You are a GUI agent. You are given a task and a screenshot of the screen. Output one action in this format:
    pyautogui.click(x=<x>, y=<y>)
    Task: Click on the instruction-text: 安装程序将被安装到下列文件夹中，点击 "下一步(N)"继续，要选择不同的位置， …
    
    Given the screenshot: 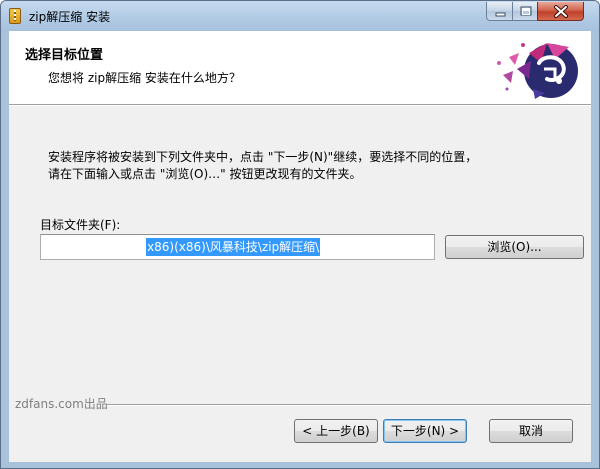 What is the action you would take?
    pyautogui.click(x=308, y=166)
    